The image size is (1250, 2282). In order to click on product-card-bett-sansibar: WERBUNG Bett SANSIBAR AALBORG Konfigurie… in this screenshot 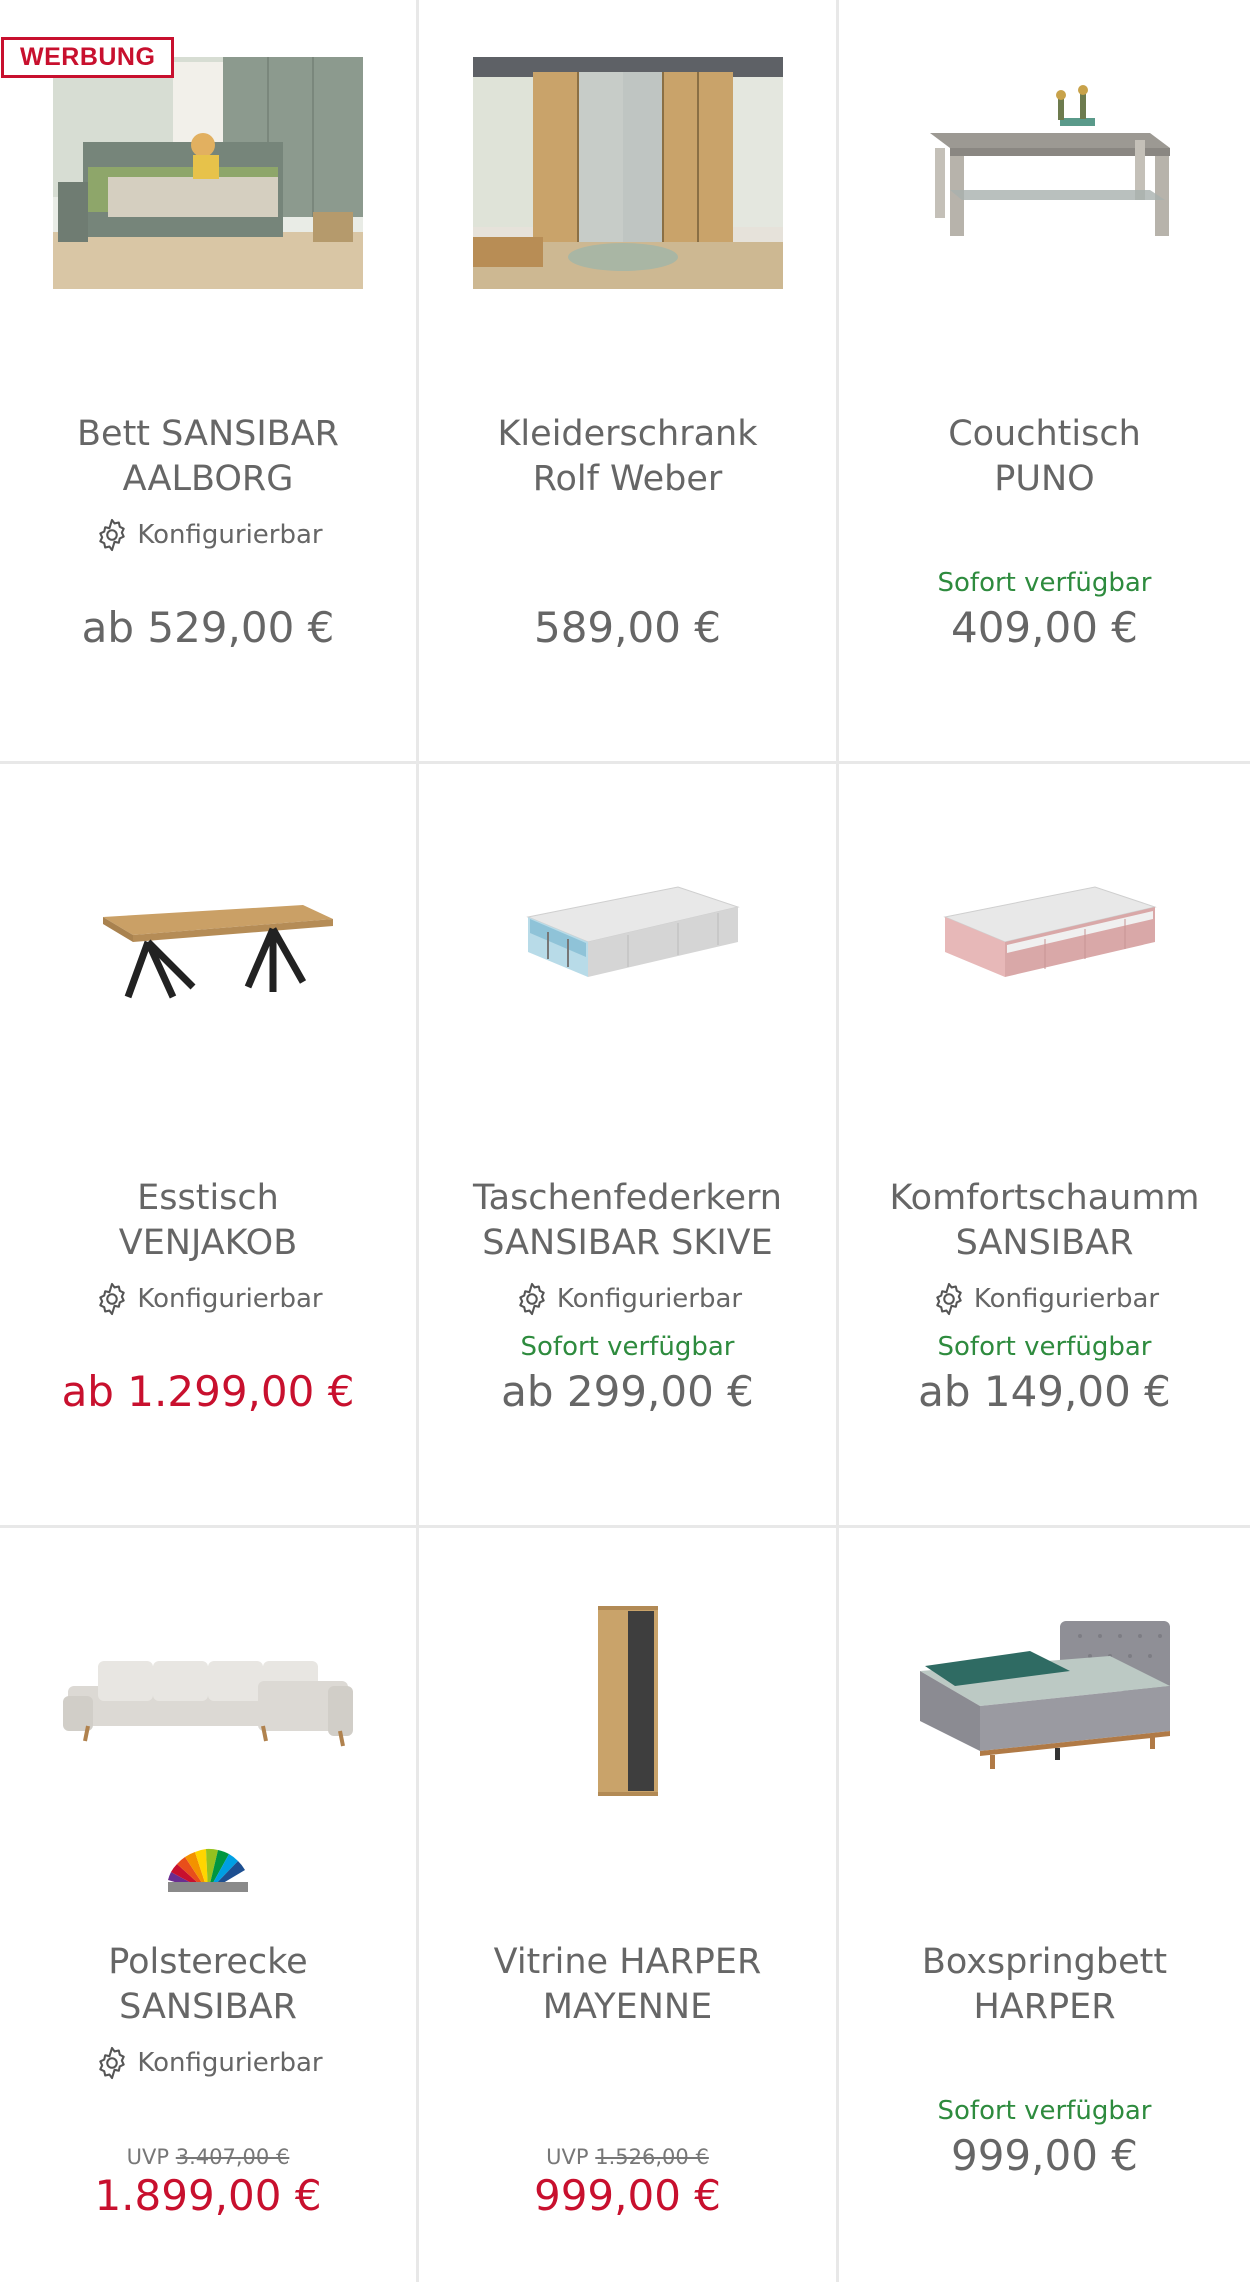, I will do `click(209, 382)`.